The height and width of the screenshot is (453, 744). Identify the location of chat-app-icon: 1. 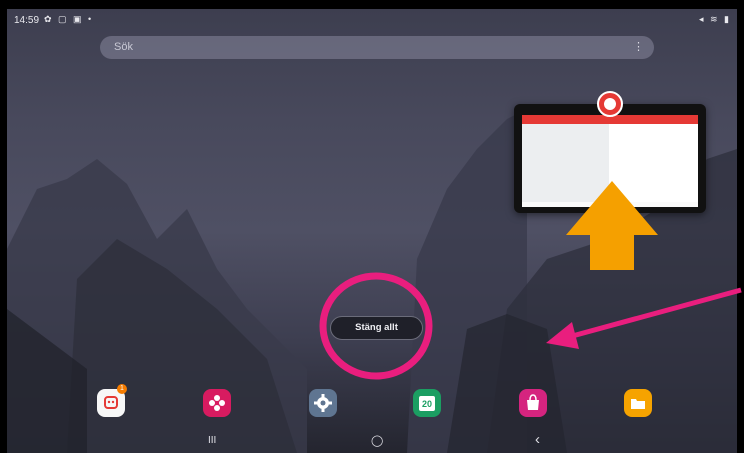
(112, 400).